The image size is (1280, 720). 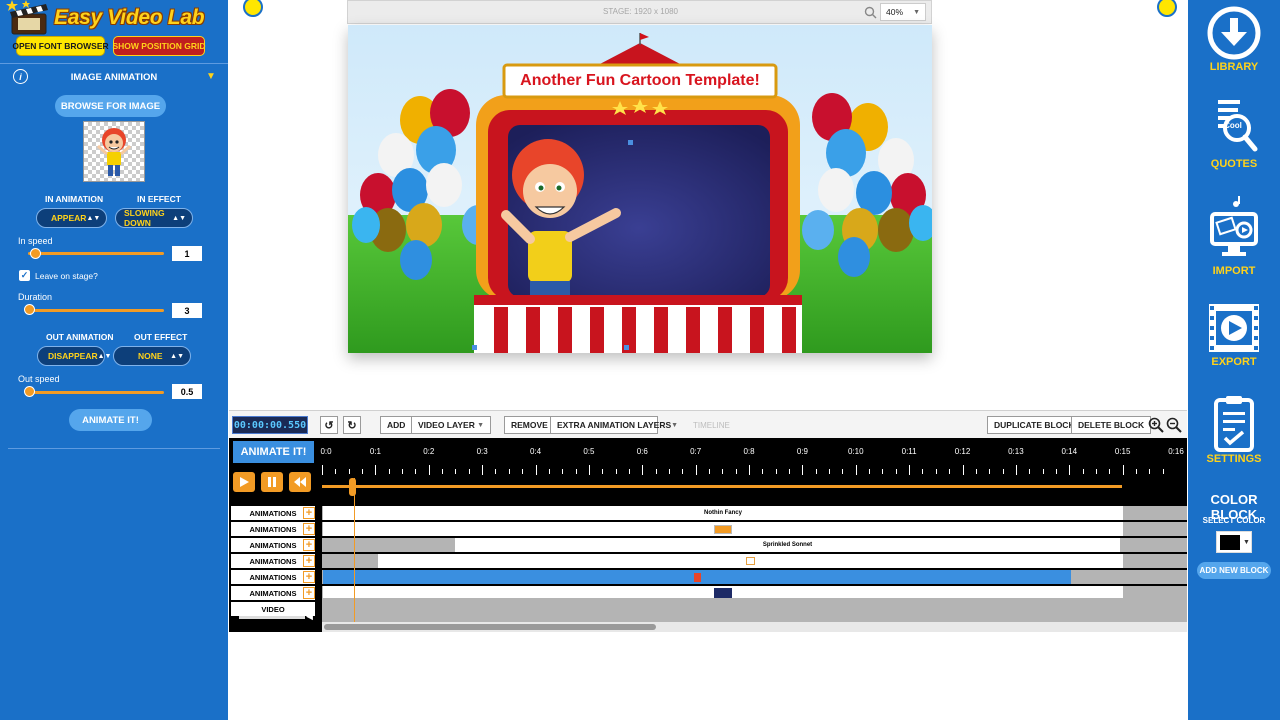 What do you see at coordinates (614, 425) in the screenshot?
I see `extra-layers-select: EXTRA ANIMATION LAYERS ▼` at bounding box center [614, 425].